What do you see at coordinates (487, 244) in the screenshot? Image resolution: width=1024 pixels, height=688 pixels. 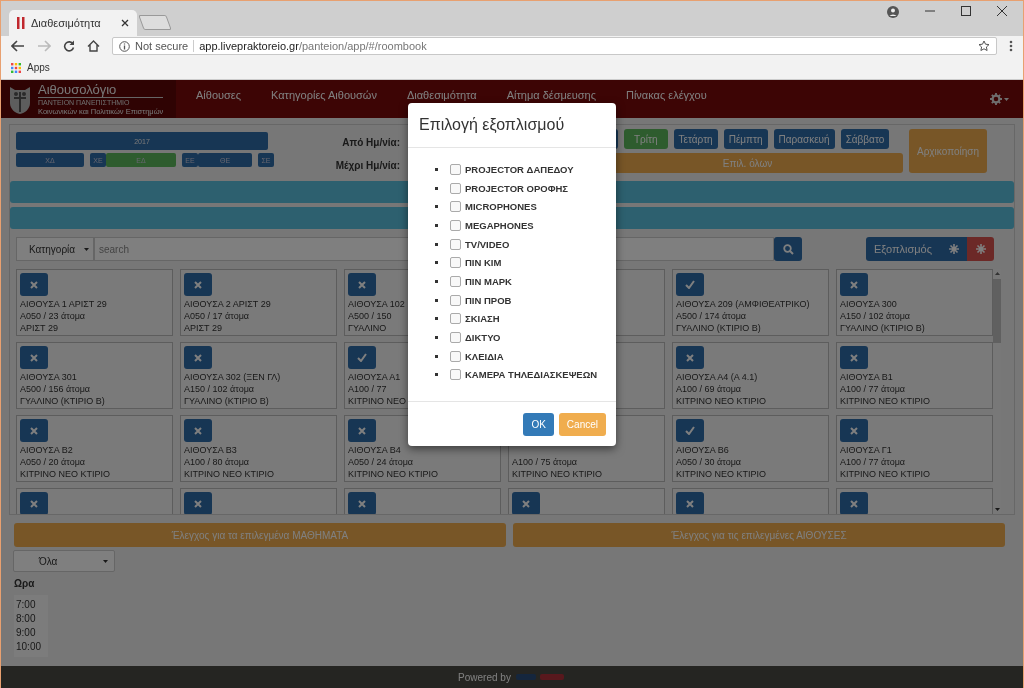 I see `equipment-label: TV/VIDEO` at bounding box center [487, 244].